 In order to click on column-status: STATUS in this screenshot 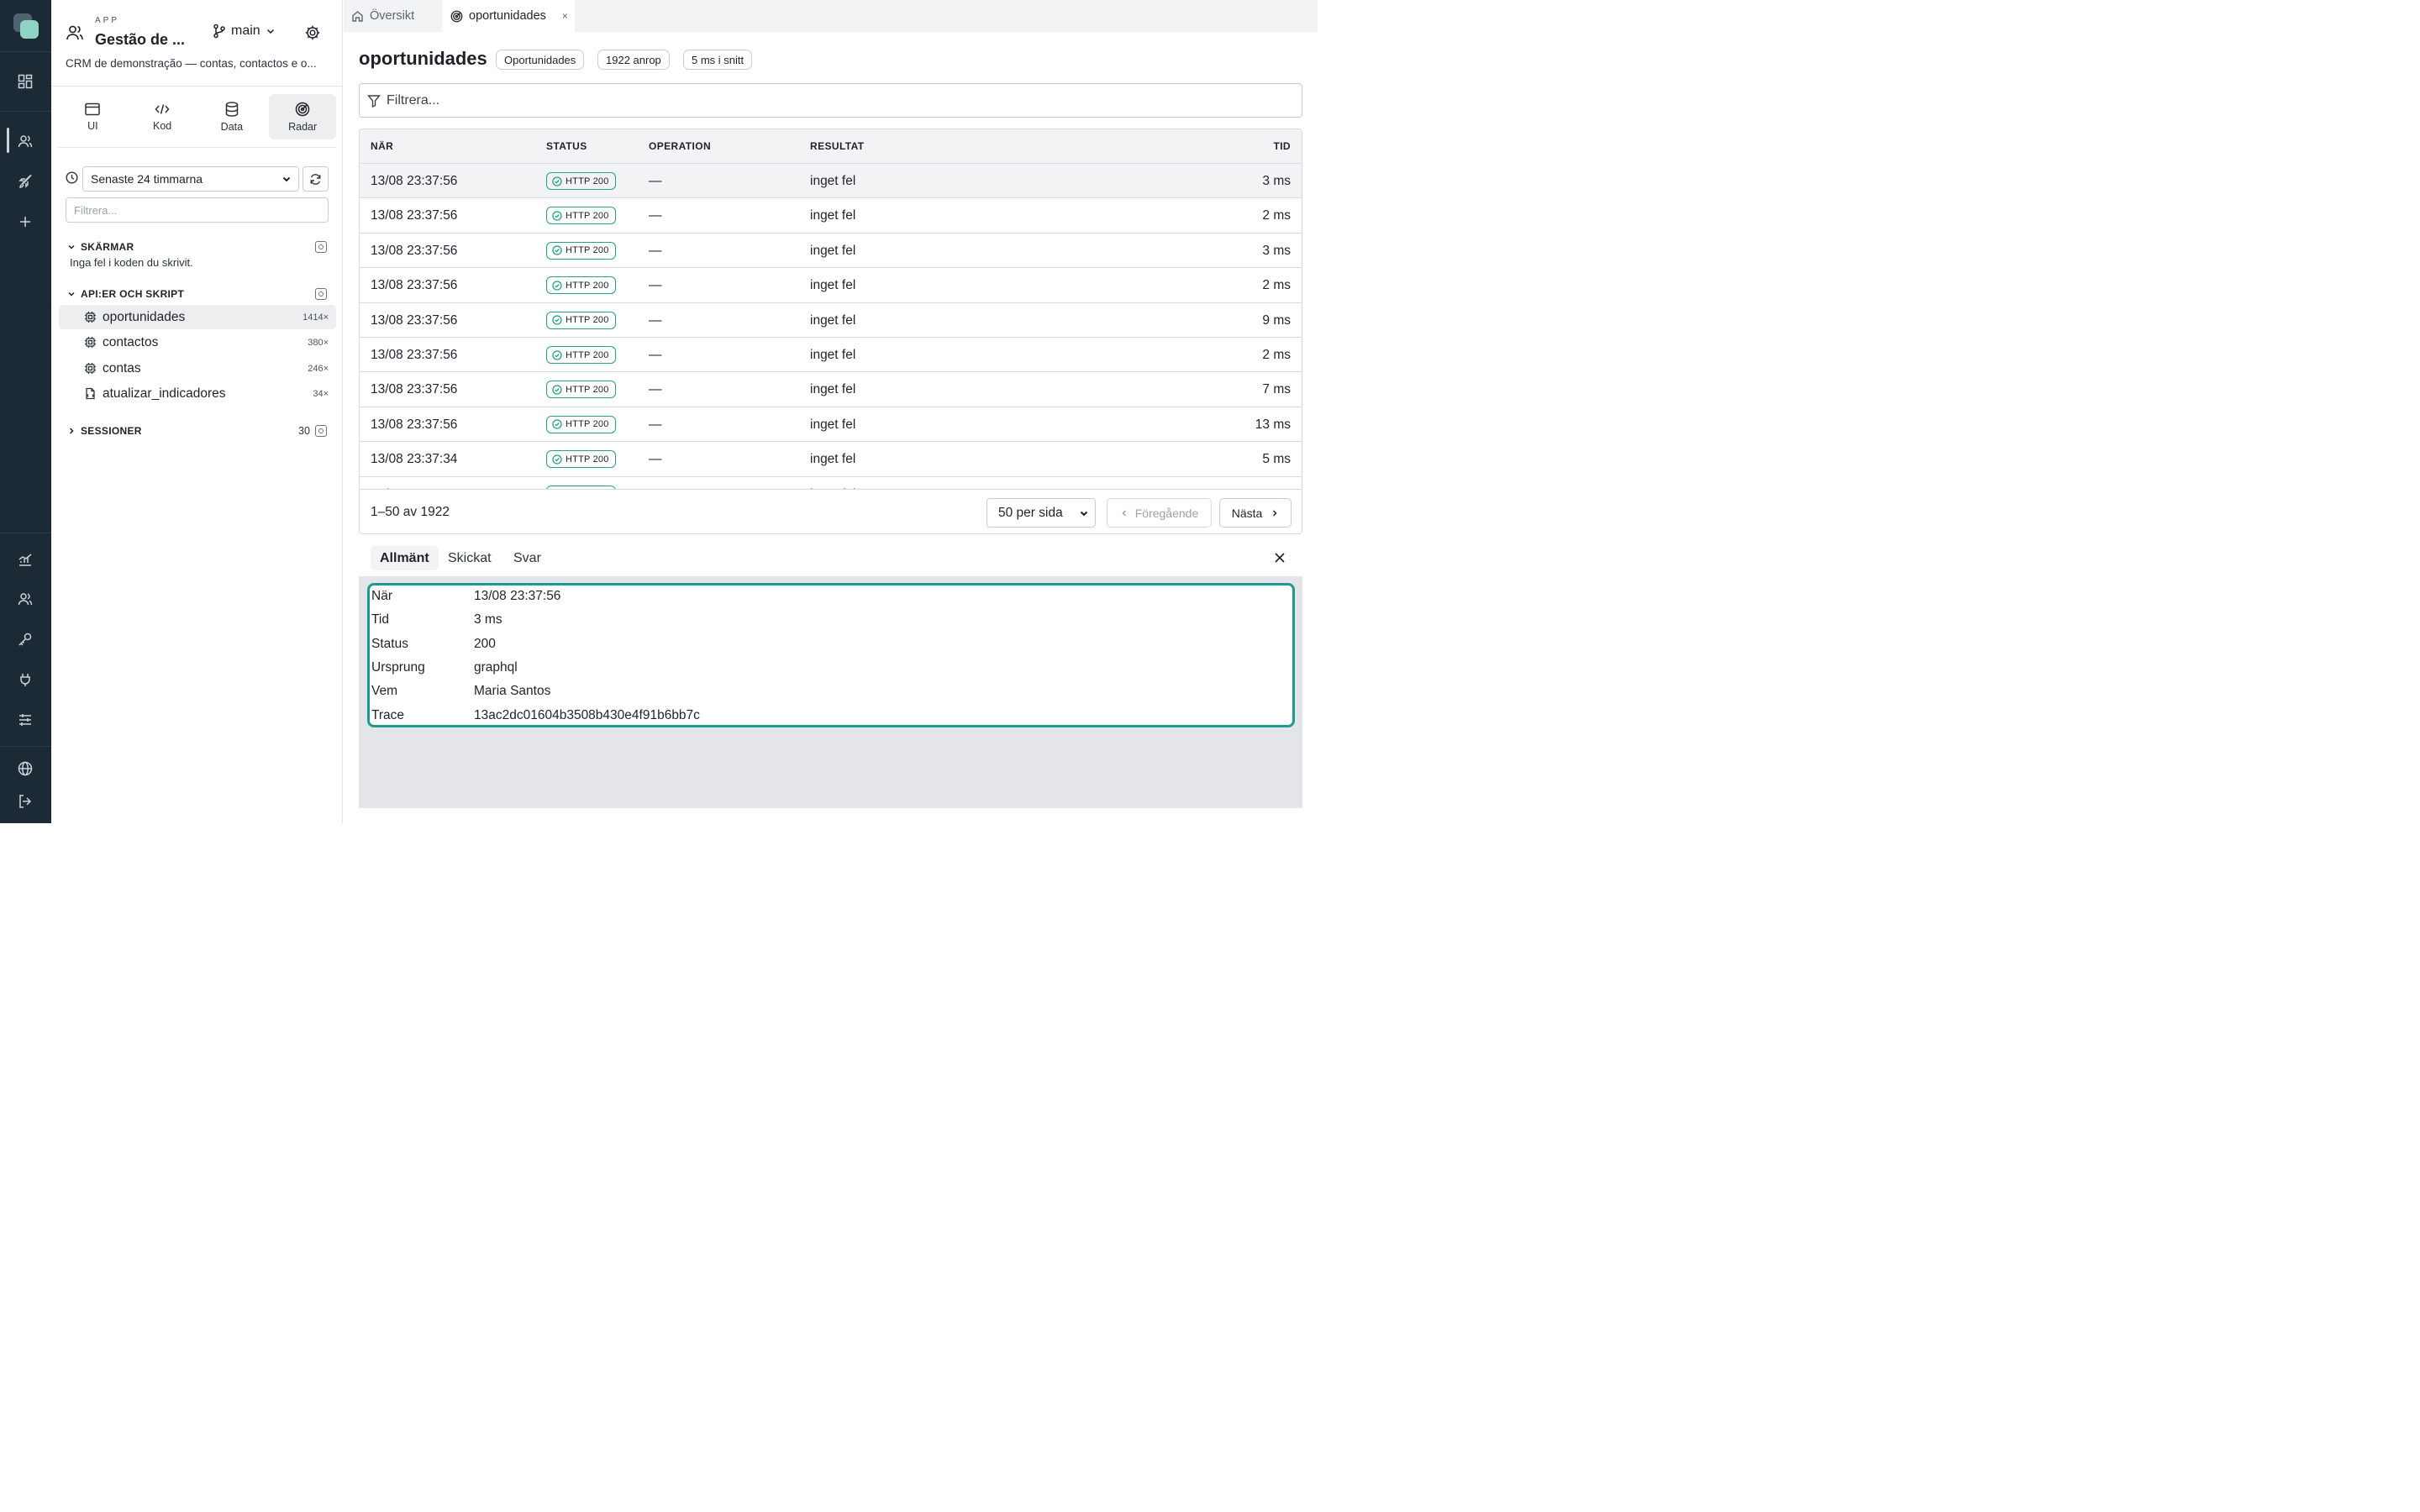, I will do `click(567, 146)`.